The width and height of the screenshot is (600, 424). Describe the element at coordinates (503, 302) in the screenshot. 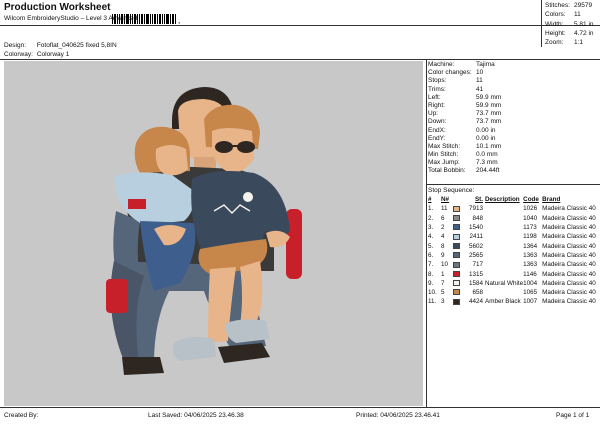

I see `thread-description: Amber Black` at that location.